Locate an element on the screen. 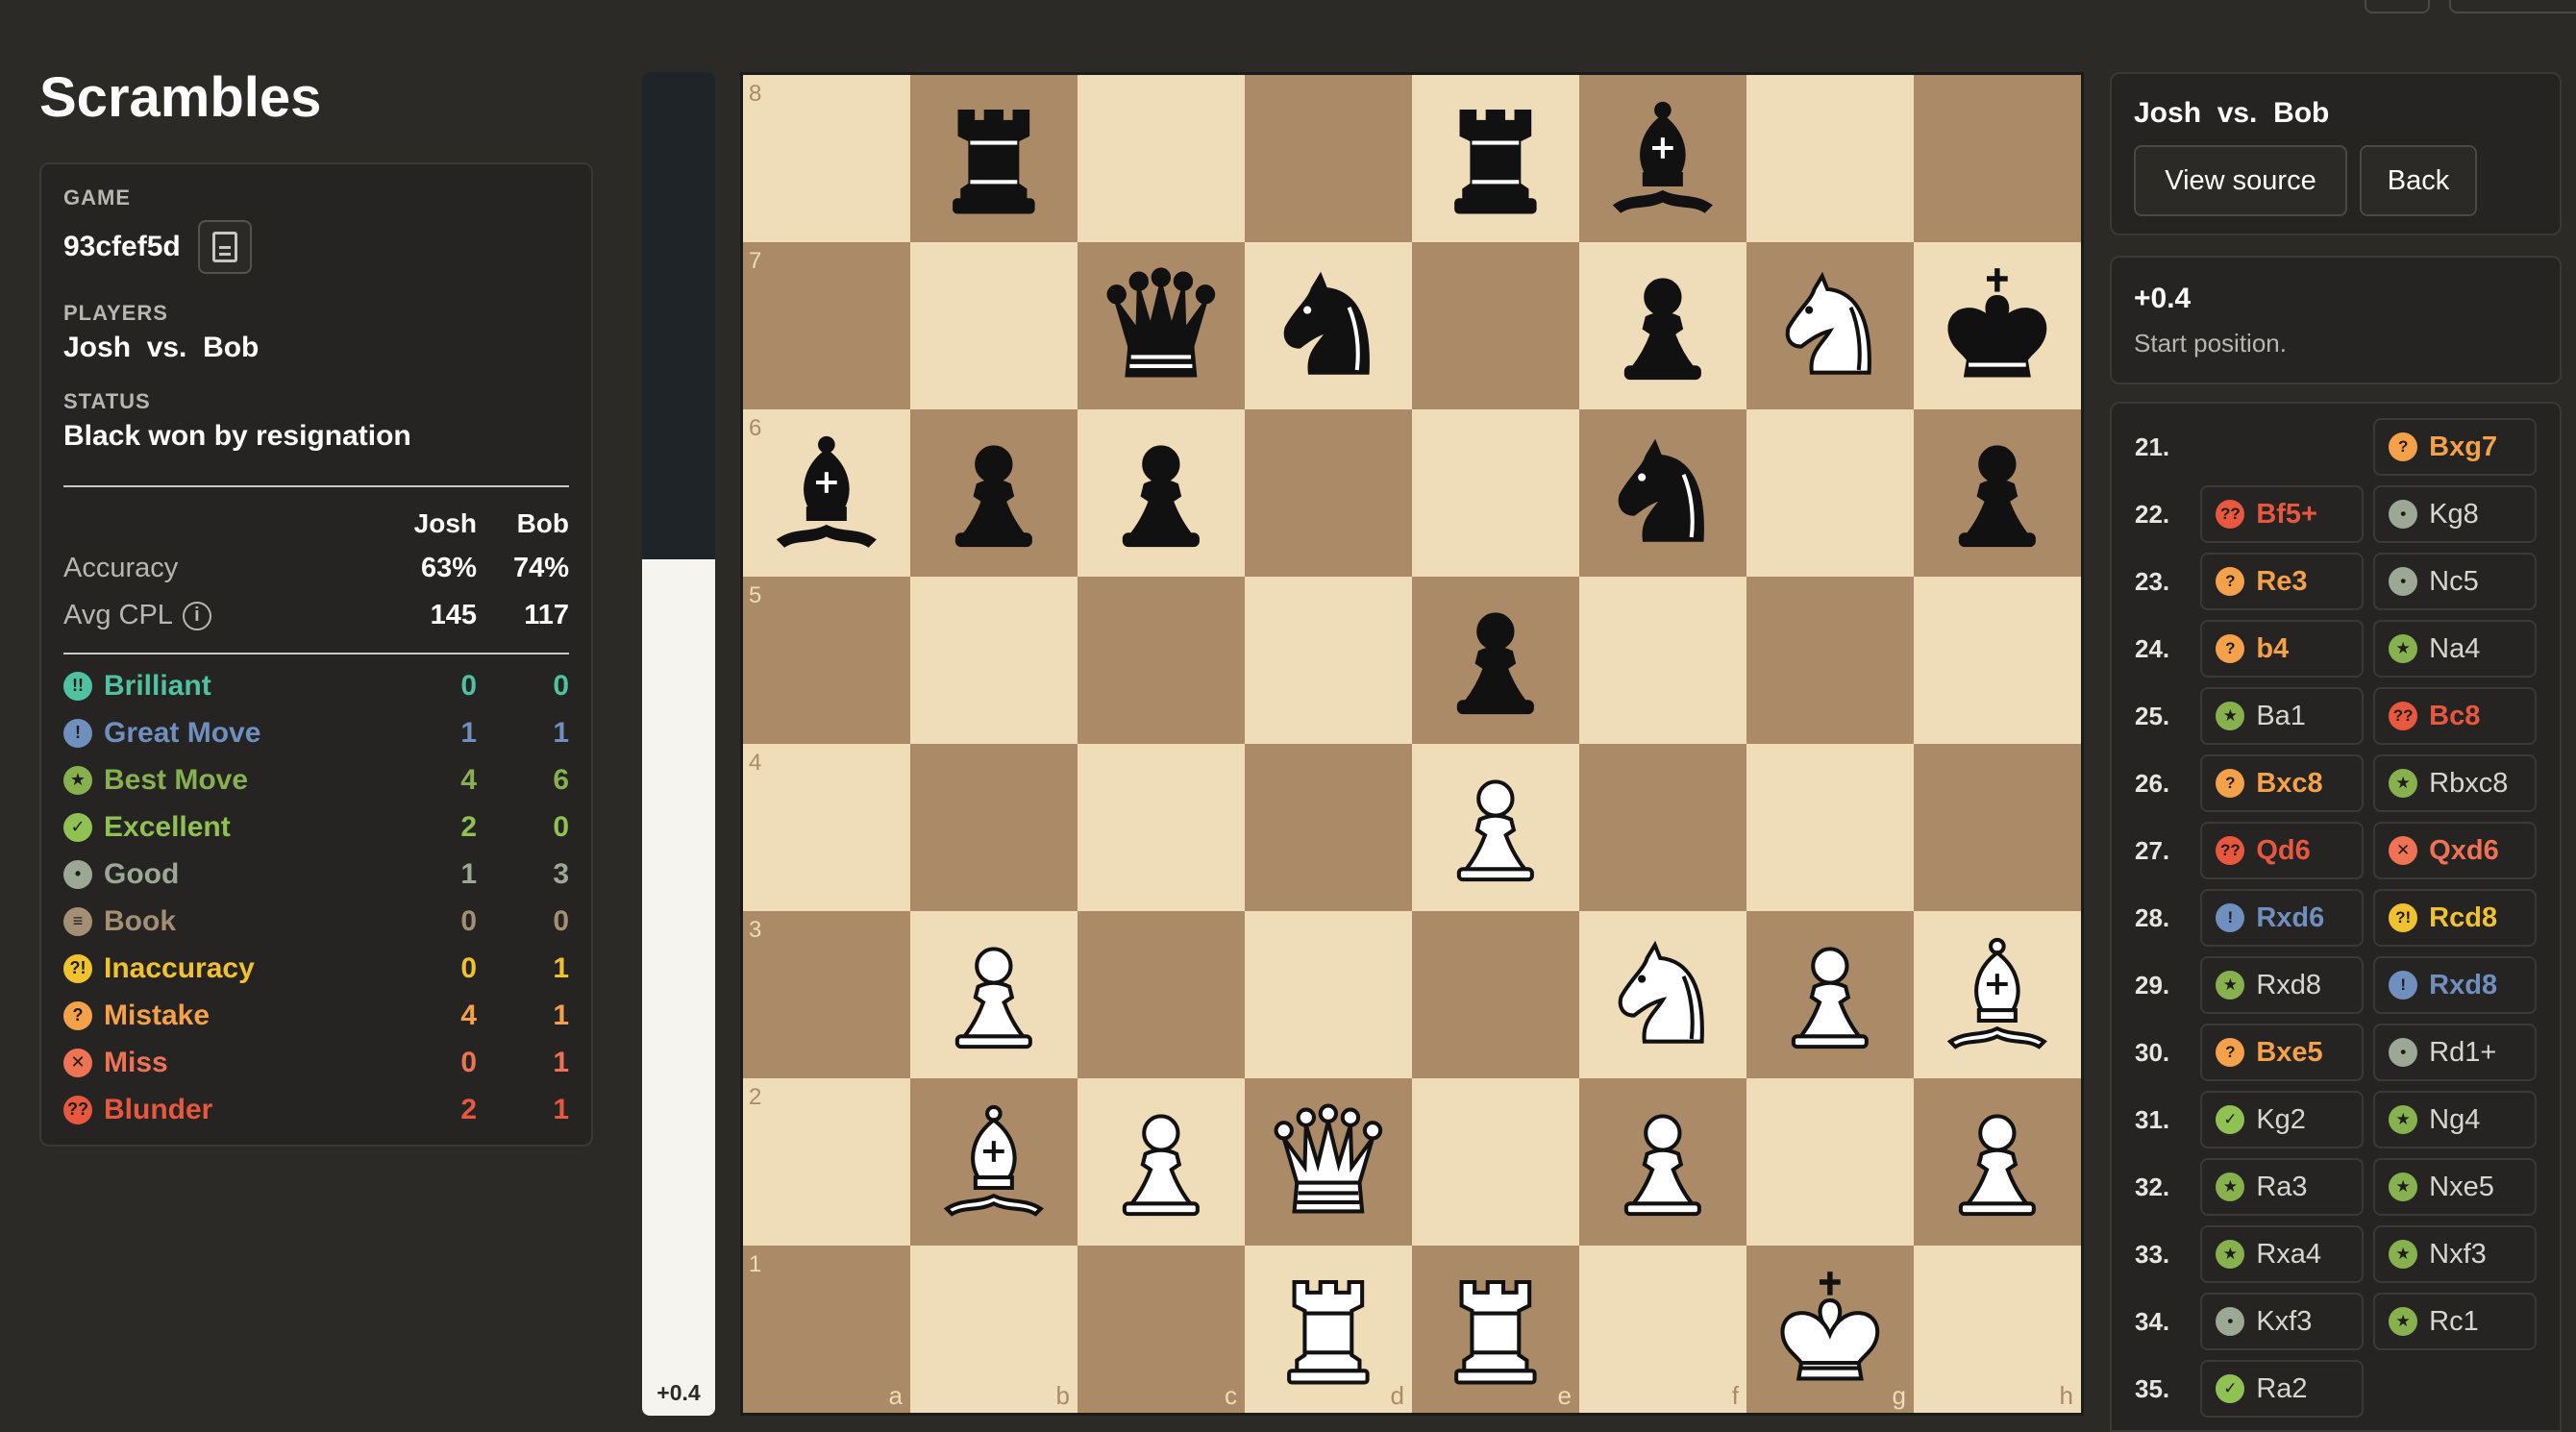 The width and height of the screenshot is (2576, 1432). black-move-button: ★ Ng4 is located at coordinates (2456, 1119).